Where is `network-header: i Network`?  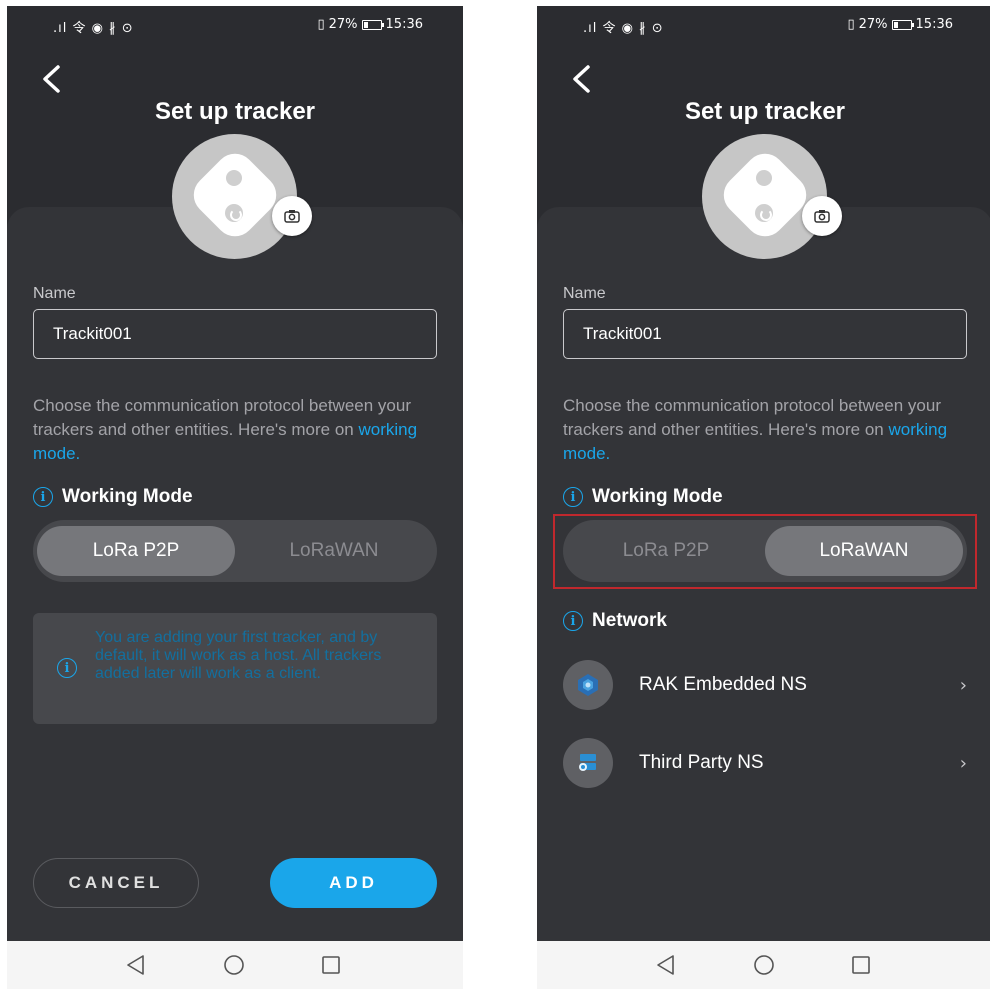 network-header: i Network is located at coordinates (615, 621).